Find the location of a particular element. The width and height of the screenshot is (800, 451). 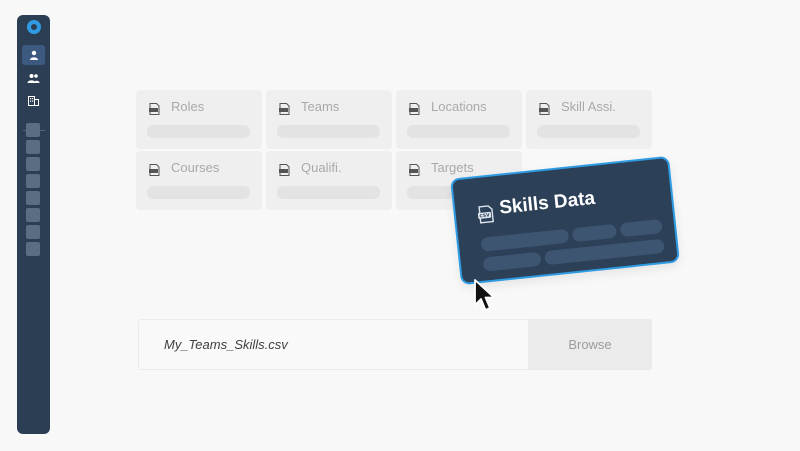

tile-locations: Locations is located at coordinates (459, 119).